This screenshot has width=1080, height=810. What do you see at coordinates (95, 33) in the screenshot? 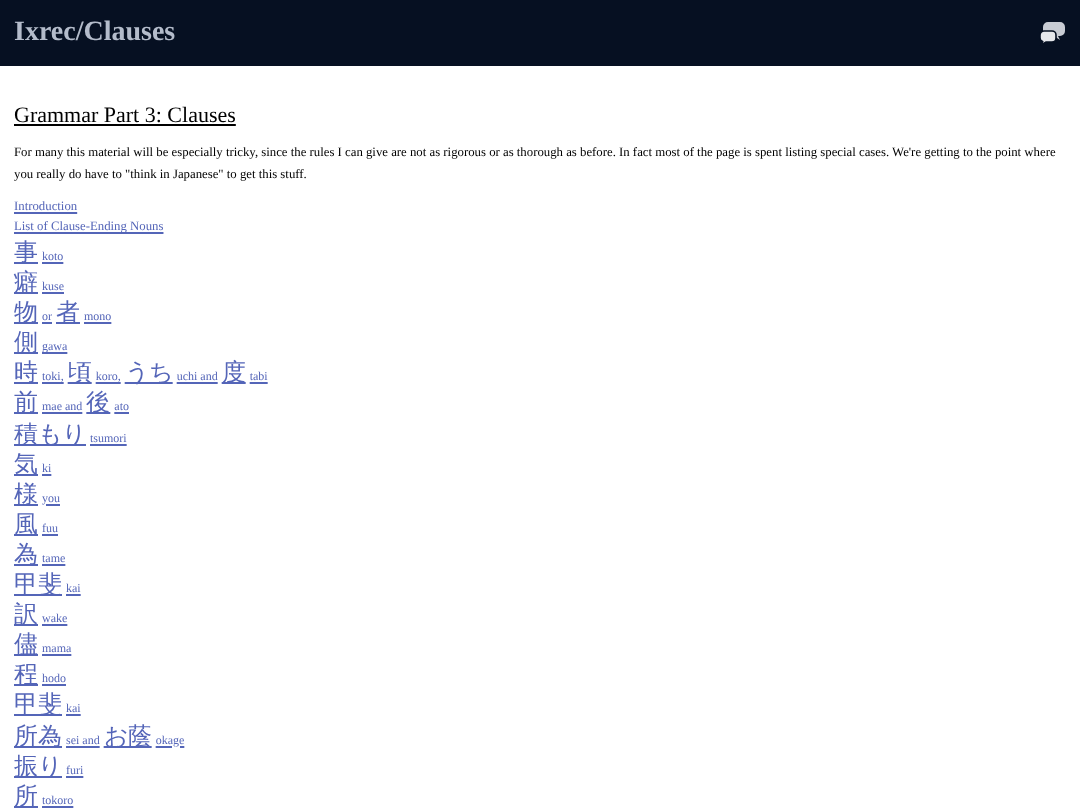
I see `site-title: Ixrec/Clauses` at bounding box center [95, 33].